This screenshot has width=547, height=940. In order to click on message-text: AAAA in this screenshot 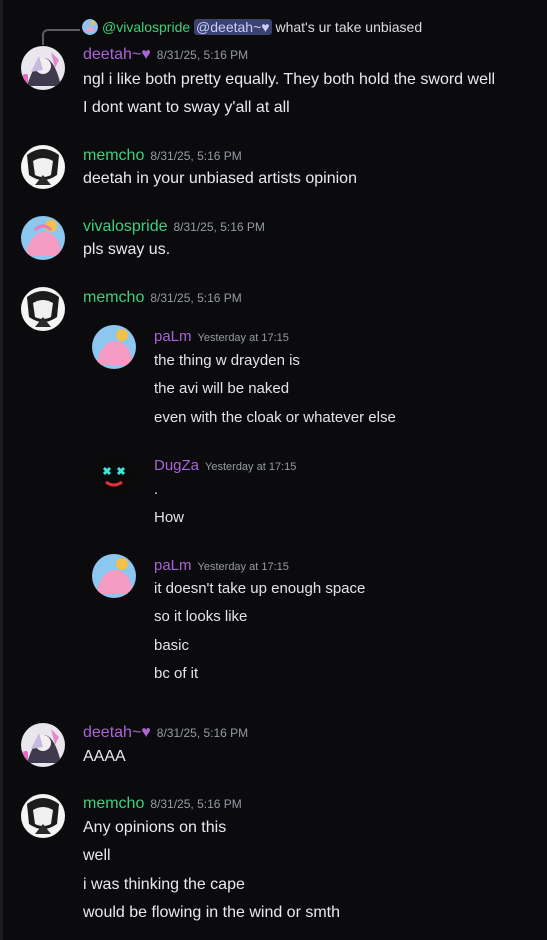, I will do `click(104, 756)`.